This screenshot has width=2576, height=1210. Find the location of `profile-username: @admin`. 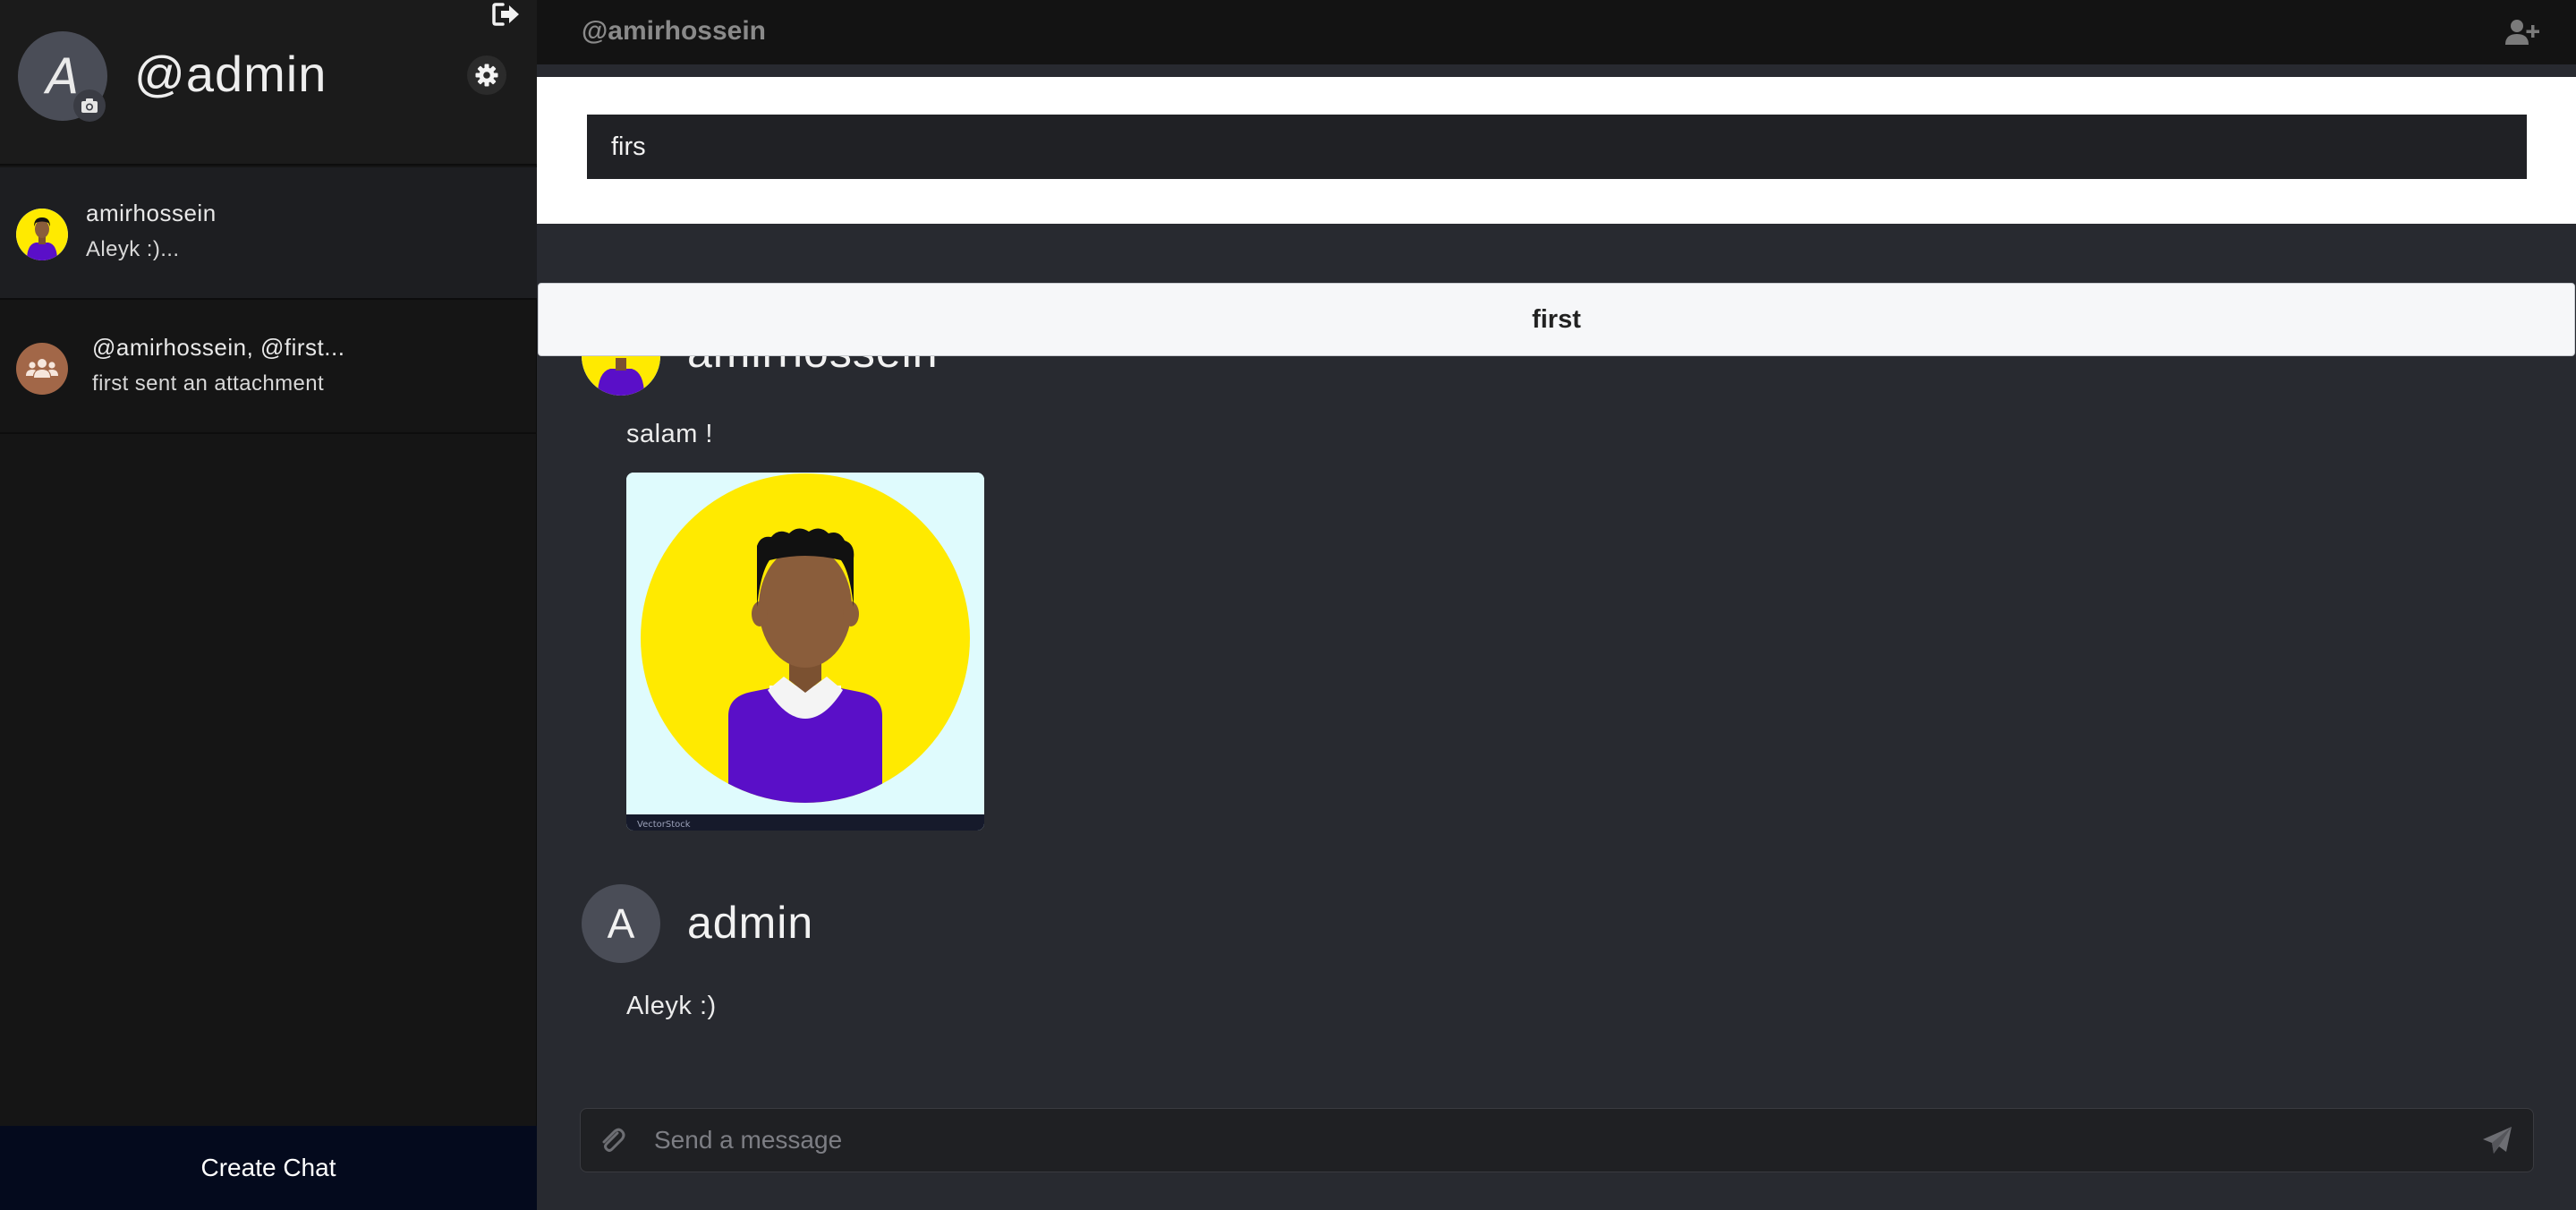

profile-username: @admin is located at coordinates (230, 74).